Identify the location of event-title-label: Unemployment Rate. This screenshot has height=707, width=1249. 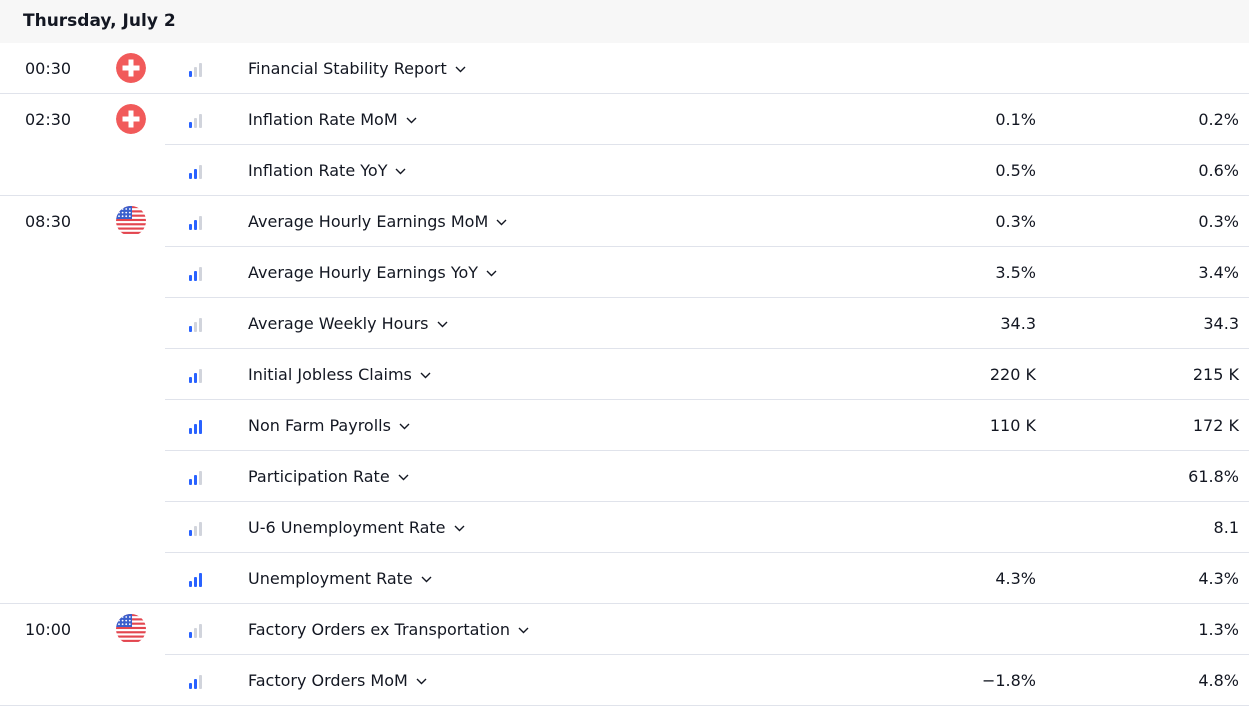
(330, 578).